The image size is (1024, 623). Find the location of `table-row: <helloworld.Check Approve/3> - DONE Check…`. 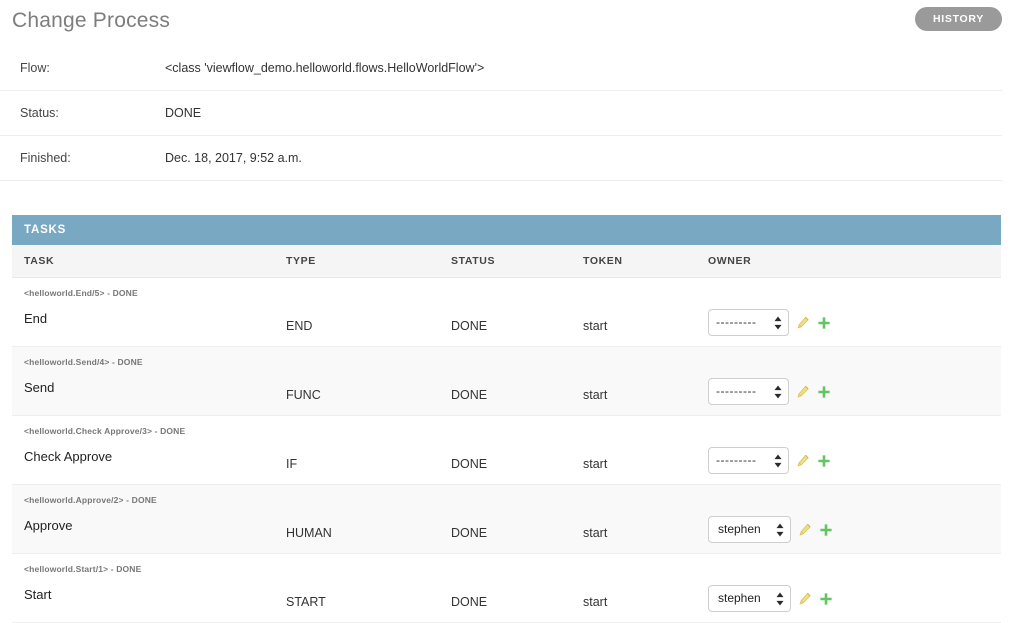

table-row: <helloworld.Check Approve/3> - DONE Check… is located at coordinates (506, 450).